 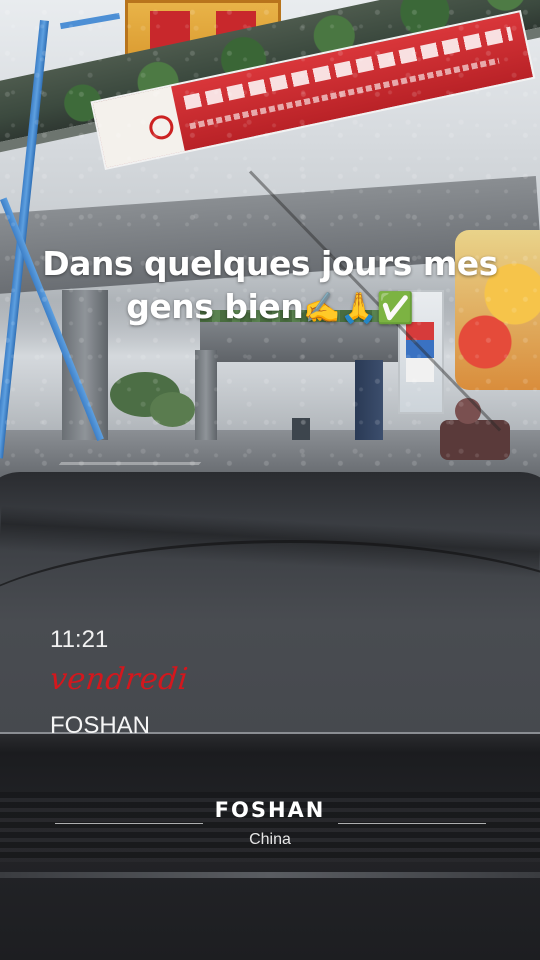 What do you see at coordinates (79, 640) in the screenshot?
I see `time-sticker-time: 11:21` at bounding box center [79, 640].